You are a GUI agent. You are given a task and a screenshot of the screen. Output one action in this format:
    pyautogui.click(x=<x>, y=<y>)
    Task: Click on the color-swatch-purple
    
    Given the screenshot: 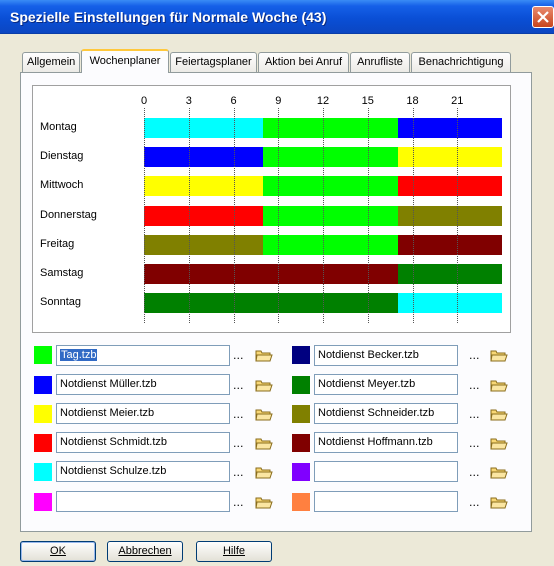 What is the action you would take?
    pyautogui.click(x=301, y=472)
    